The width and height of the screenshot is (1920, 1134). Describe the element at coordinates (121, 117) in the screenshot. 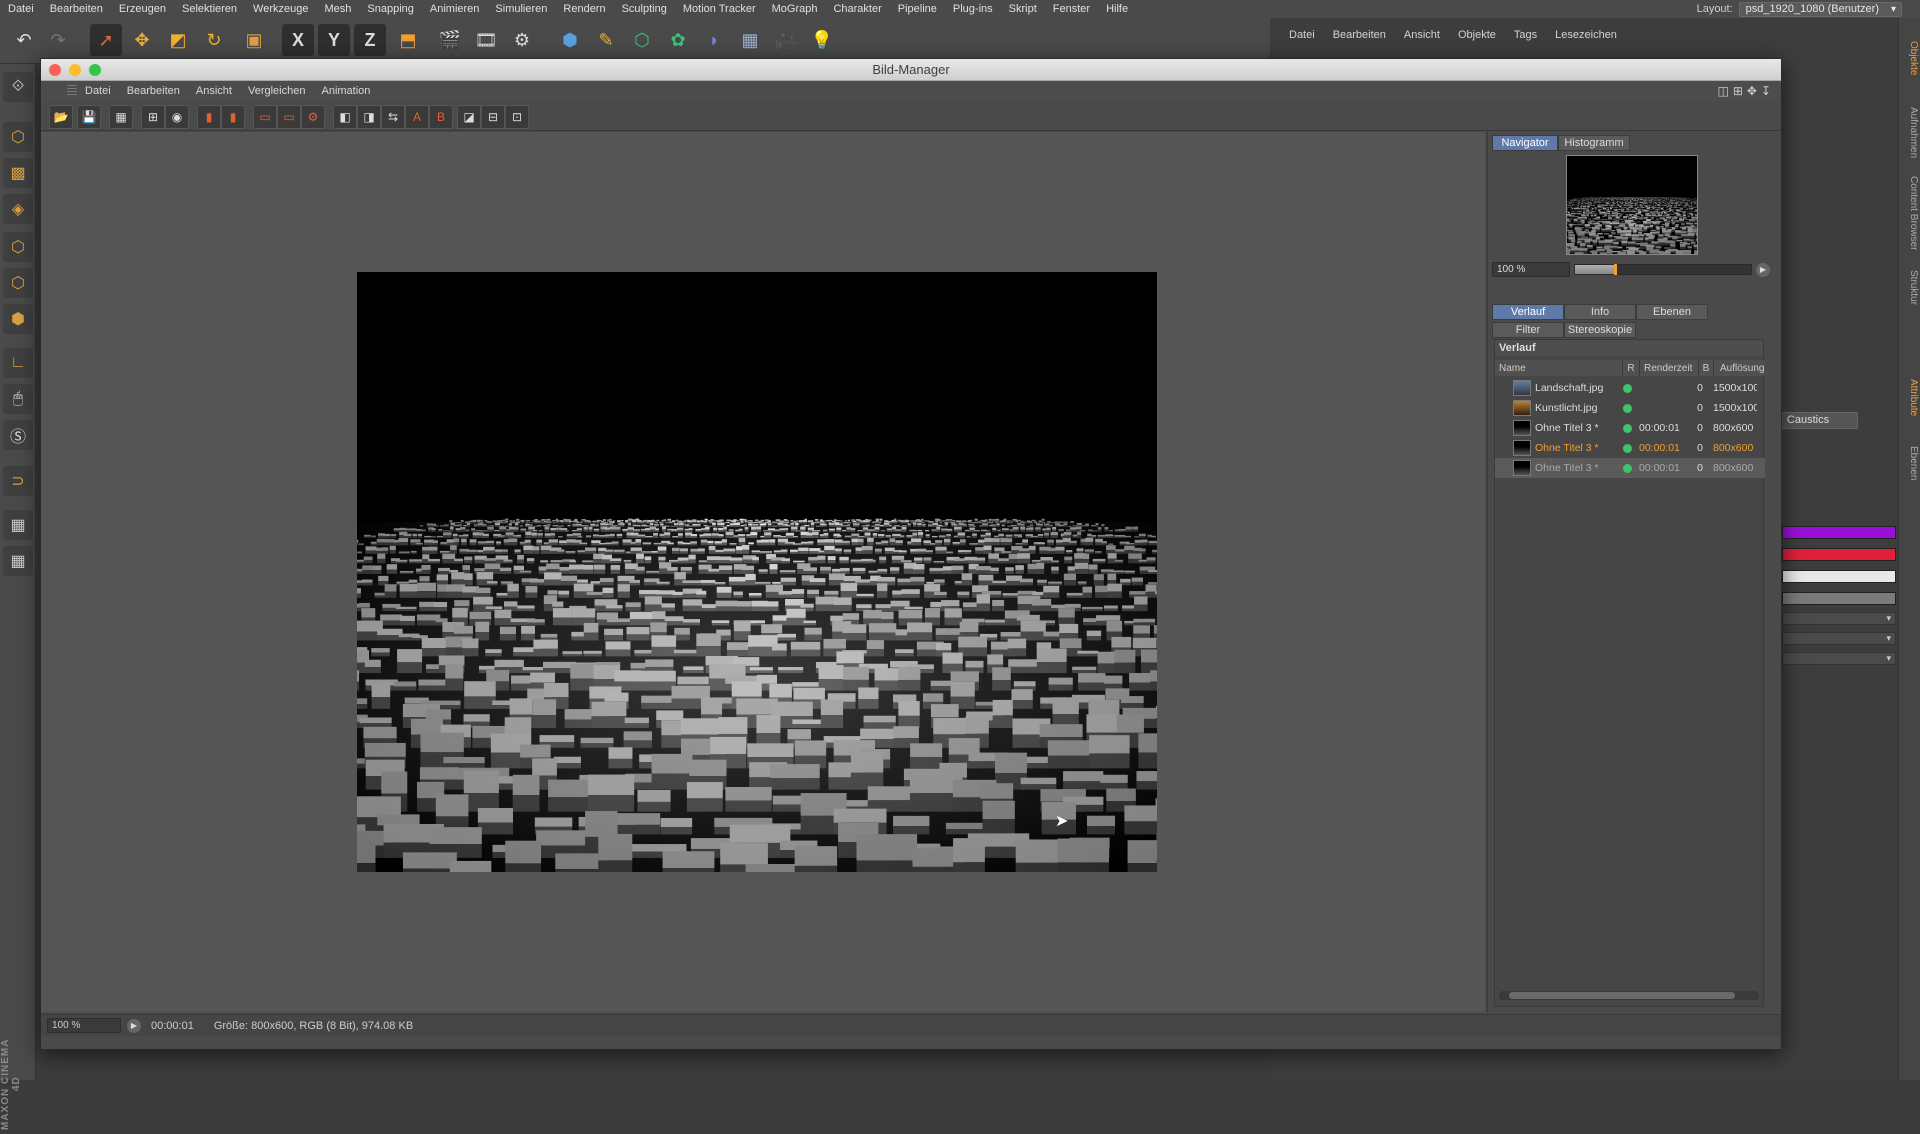

I see `grid-view-icon: ▦` at that location.